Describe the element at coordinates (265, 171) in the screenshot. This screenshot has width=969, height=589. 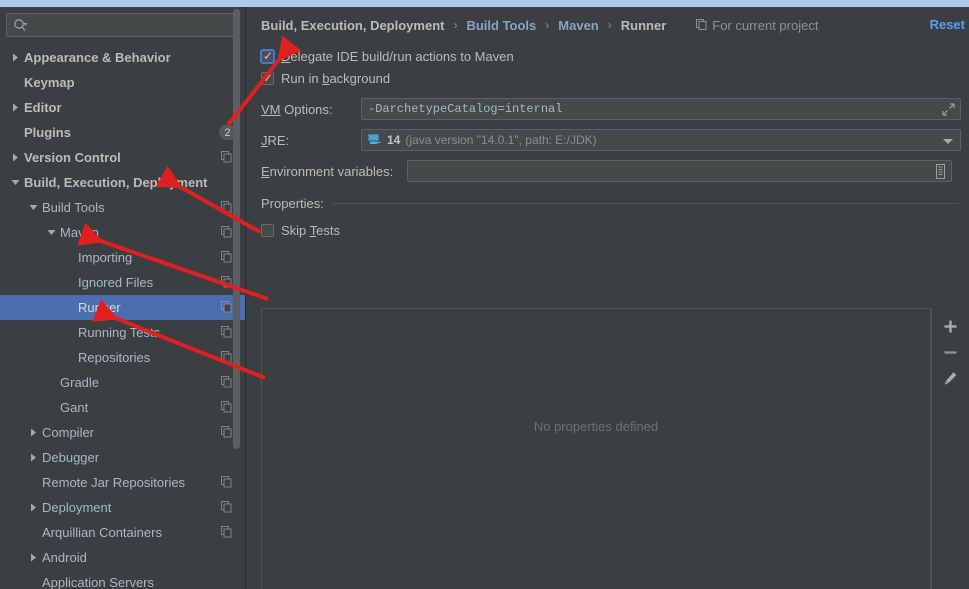
I see `env-vars-mnemonic: E` at that location.